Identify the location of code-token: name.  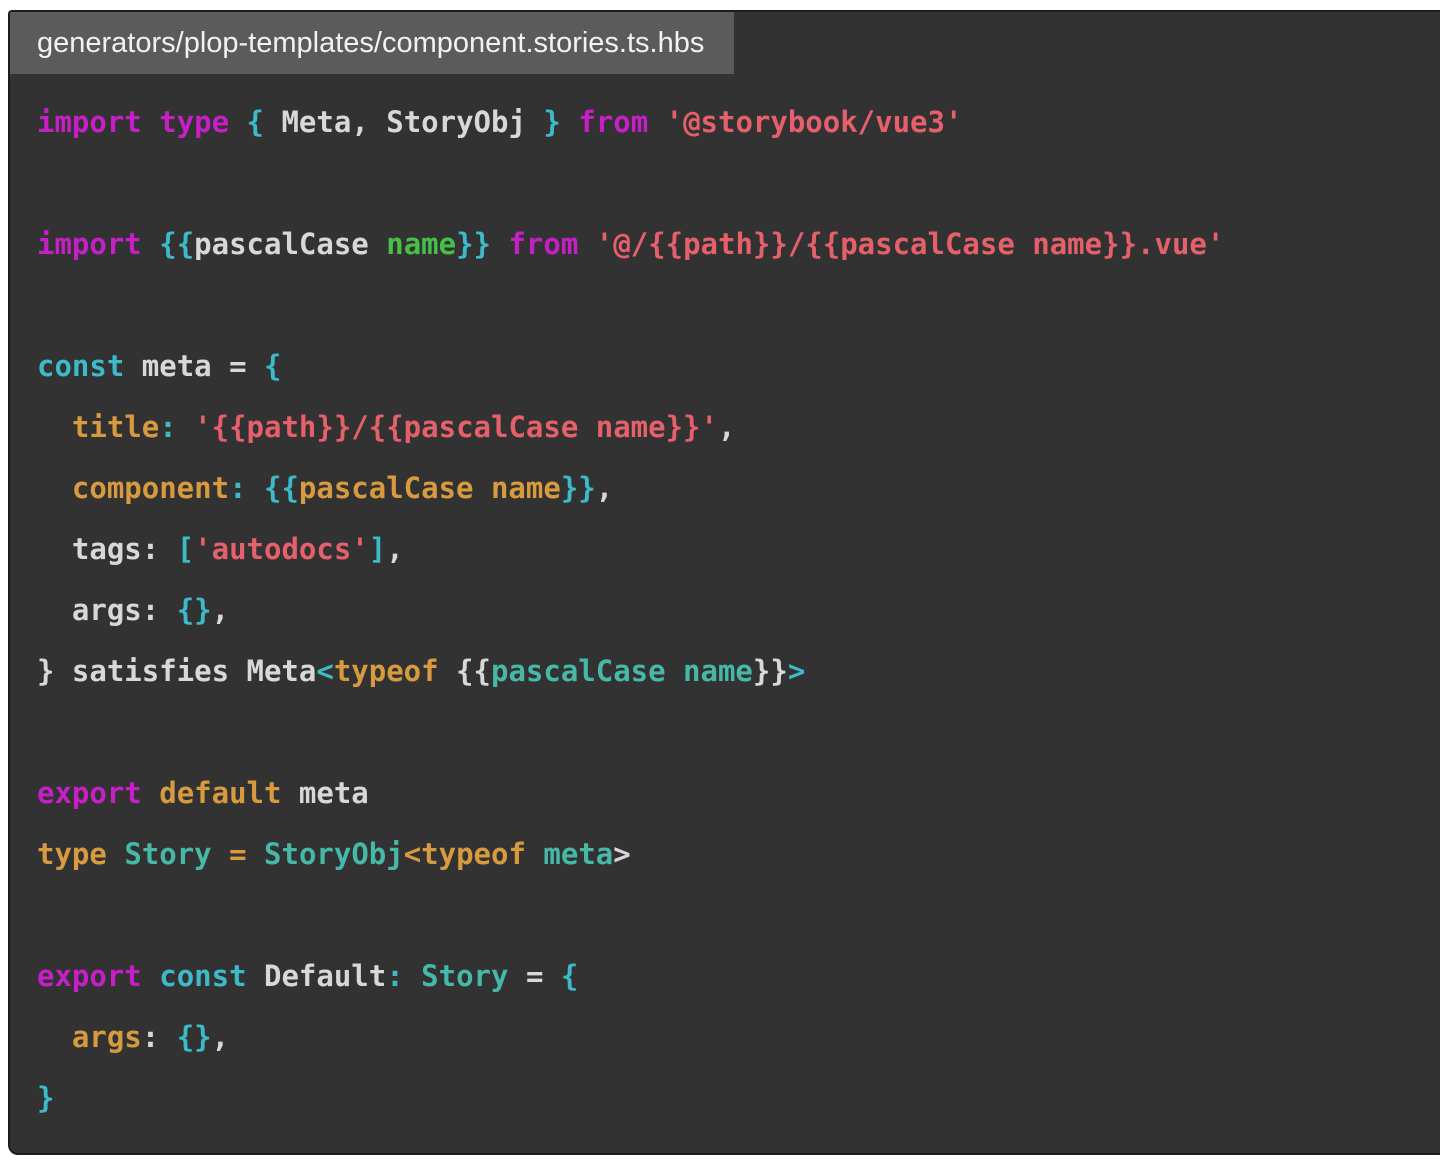
(421, 244).